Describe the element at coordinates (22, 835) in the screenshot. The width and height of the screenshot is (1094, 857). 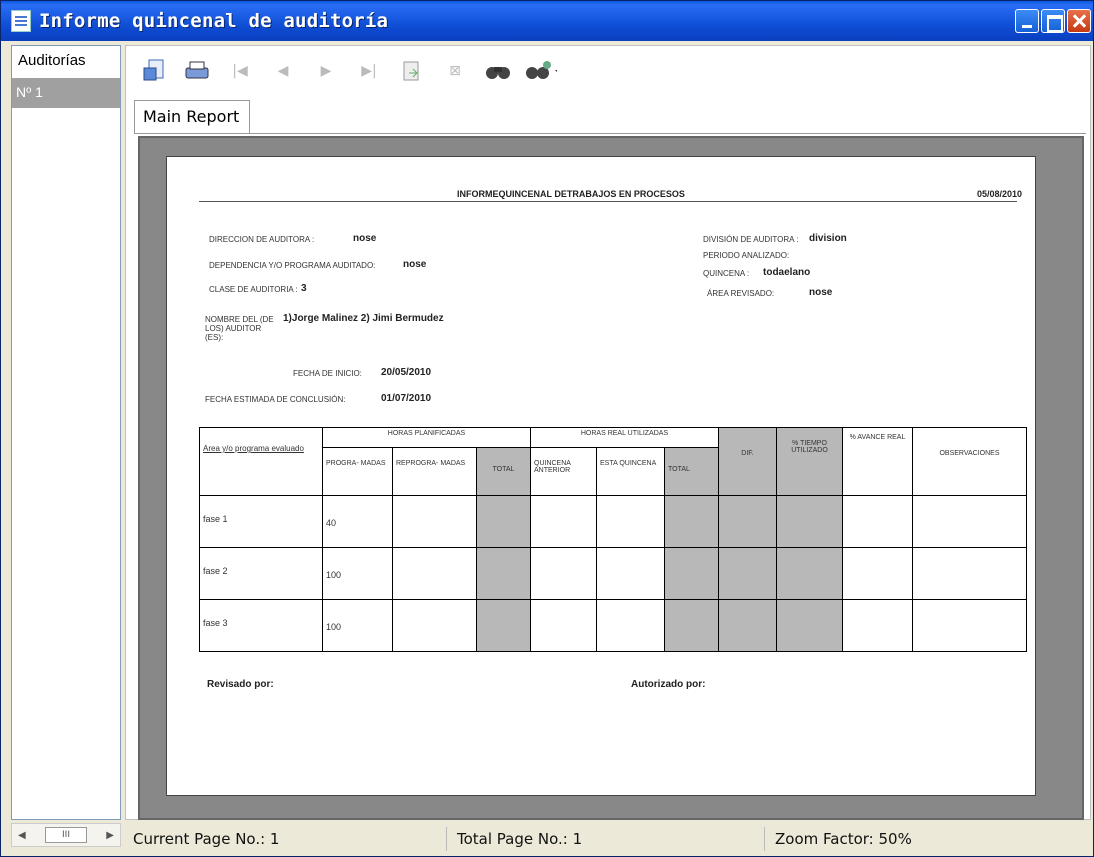
I see `scroll-left-icon: ◀` at that location.